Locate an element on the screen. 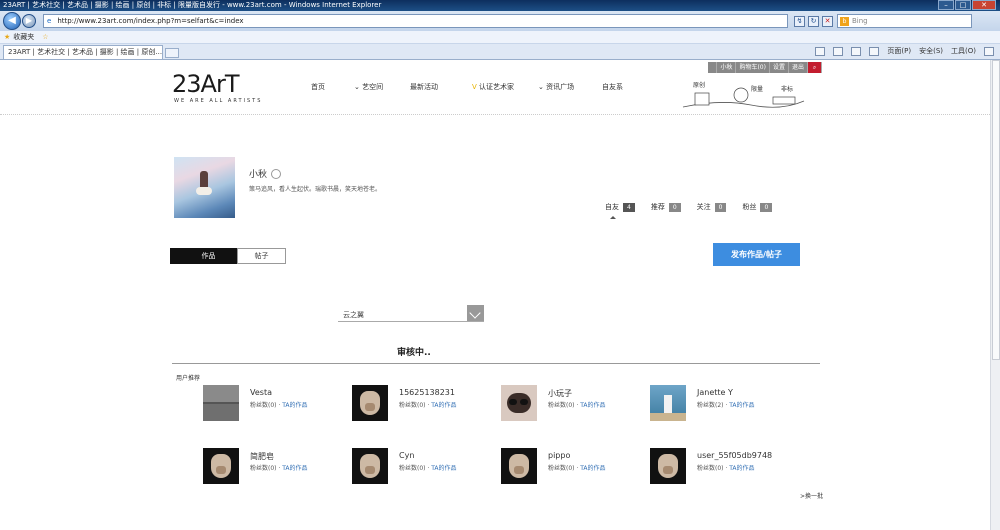 Image resolution: width=1000 pixels, height=530 pixels. settings-link: 设置 is located at coordinates (779, 67).